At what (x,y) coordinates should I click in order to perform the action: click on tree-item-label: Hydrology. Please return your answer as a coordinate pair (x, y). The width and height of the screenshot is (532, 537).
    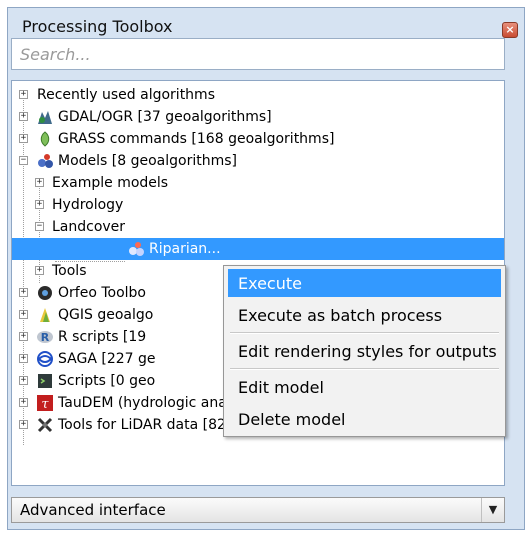
    Looking at the image, I should click on (88, 205).